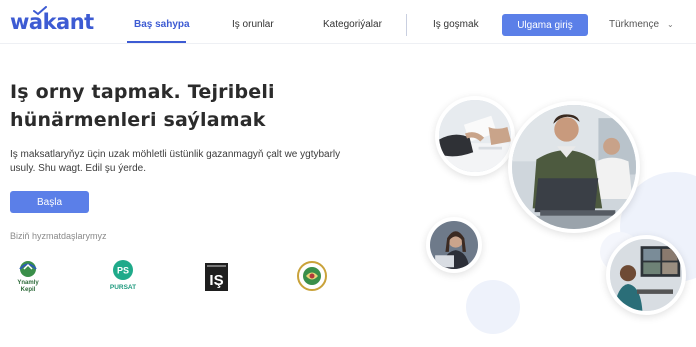 This screenshot has height=347, width=696. Describe the element at coordinates (58, 236) in the screenshot. I see `partners-heading: Biziň hyzmatdaşlarymyz` at that location.